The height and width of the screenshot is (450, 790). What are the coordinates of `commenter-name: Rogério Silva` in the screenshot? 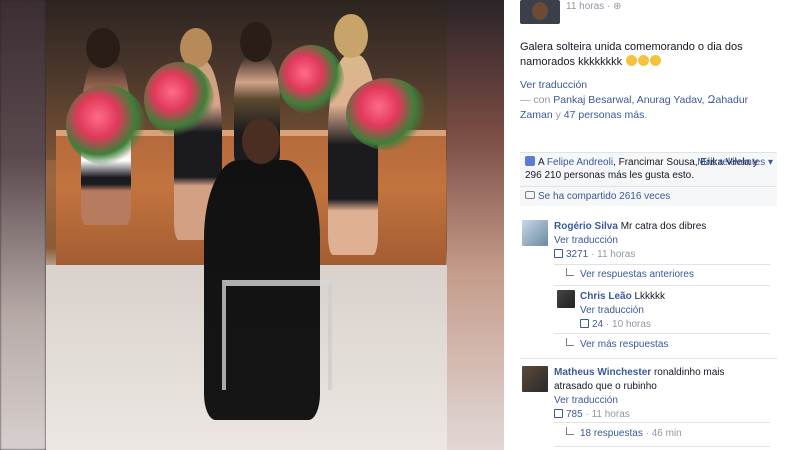 It's located at (586, 226).